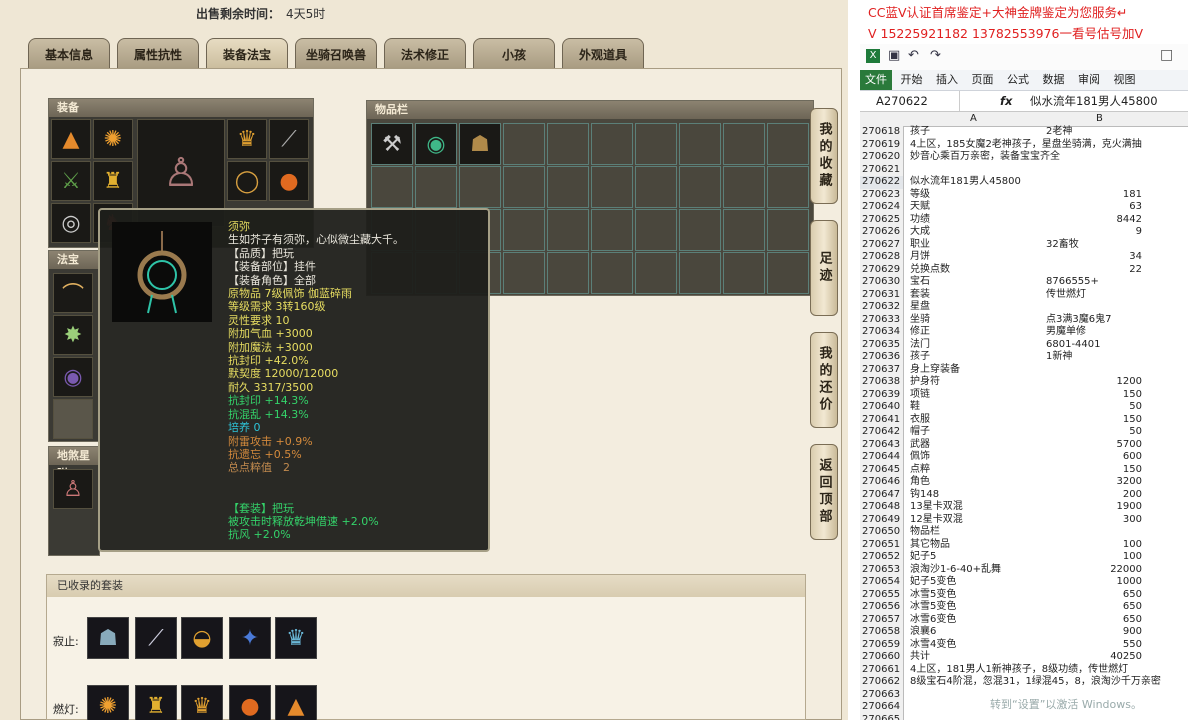 Image resolution: width=1188 pixels, height=720 pixels. Describe the element at coordinates (247, 139) in the screenshot. I see `accessory-slot-1: ♛` at that location.